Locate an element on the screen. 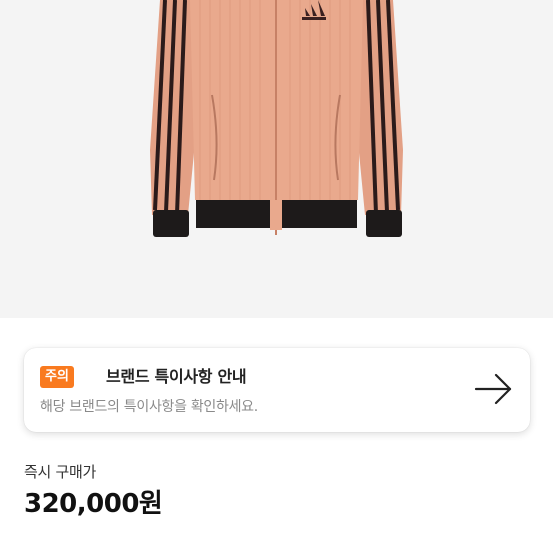  instant-buy-price: 320,000원 is located at coordinates (93, 504).